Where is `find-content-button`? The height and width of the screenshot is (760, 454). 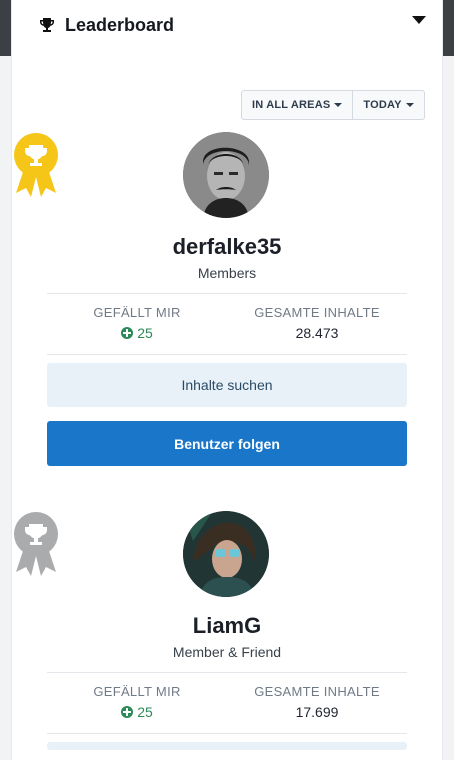
find-content-button is located at coordinates (227, 746).